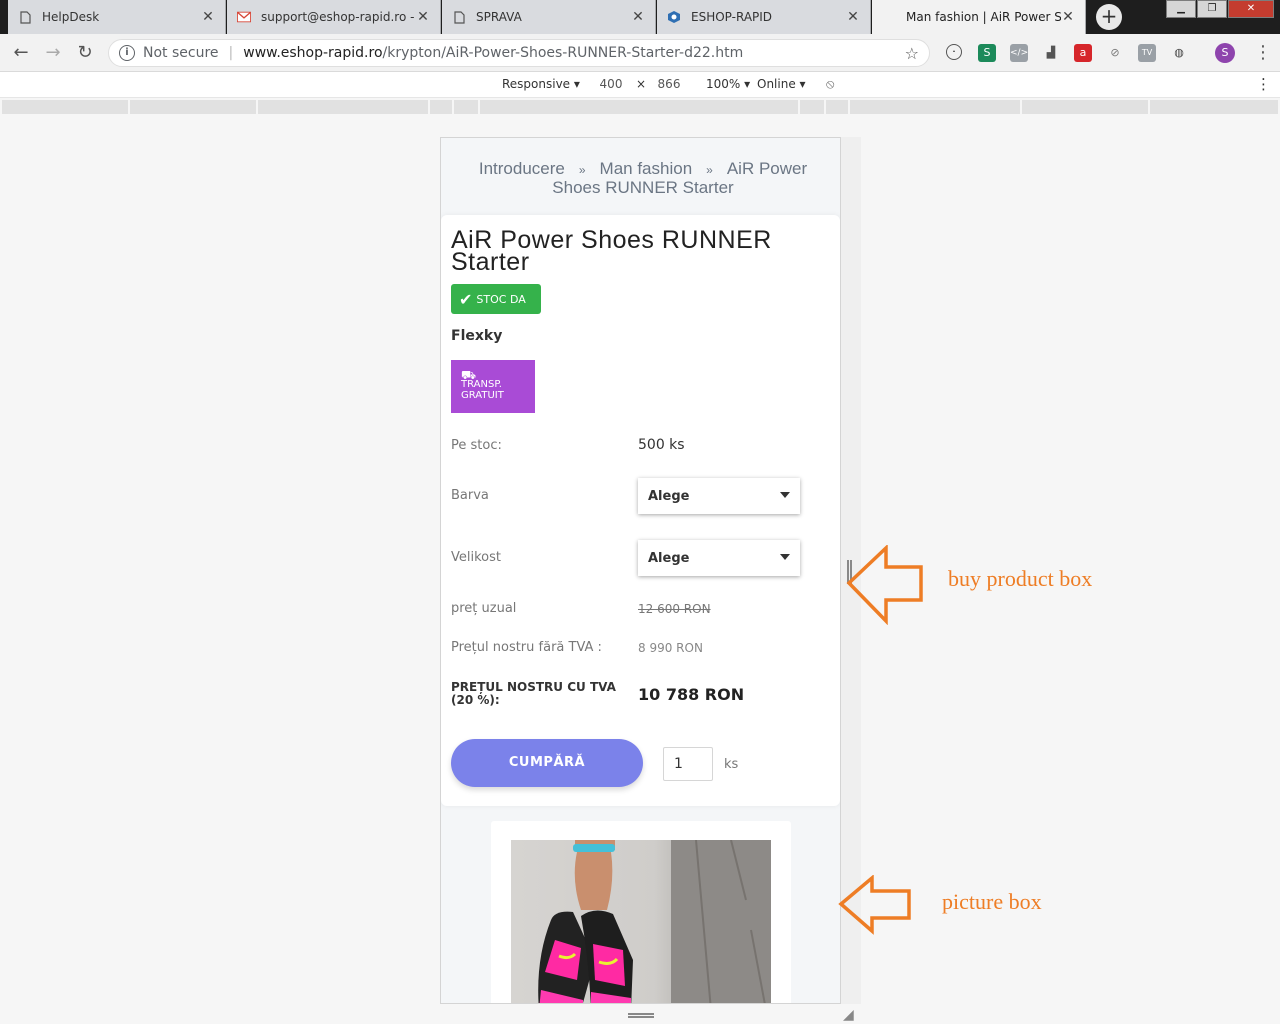 The width and height of the screenshot is (1280, 1024). What do you see at coordinates (669, 84) in the screenshot?
I see `height-input: 866` at bounding box center [669, 84].